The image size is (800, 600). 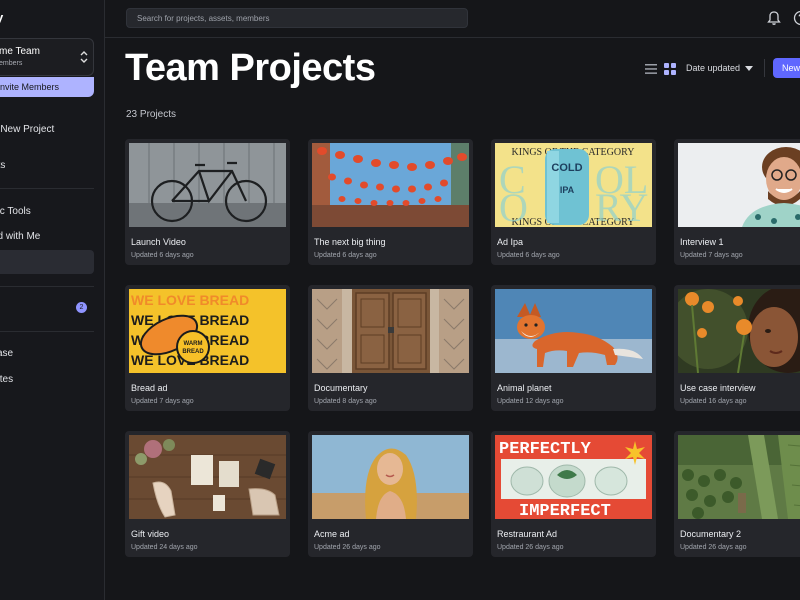 What do you see at coordinates (341, 388) in the screenshot?
I see `project-name: Documentary` at bounding box center [341, 388].